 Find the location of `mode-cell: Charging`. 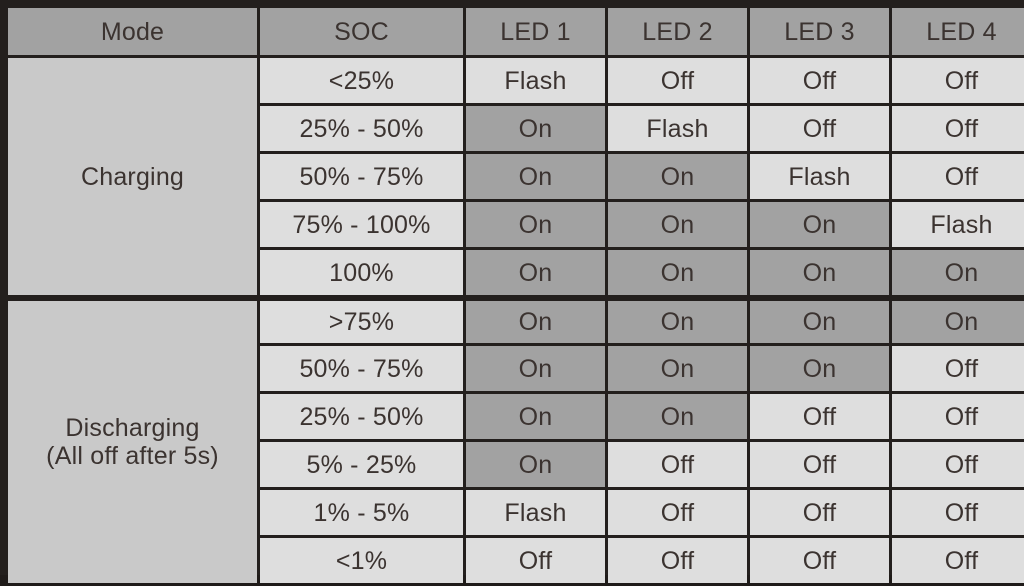

mode-cell: Charging is located at coordinates (132, 176).